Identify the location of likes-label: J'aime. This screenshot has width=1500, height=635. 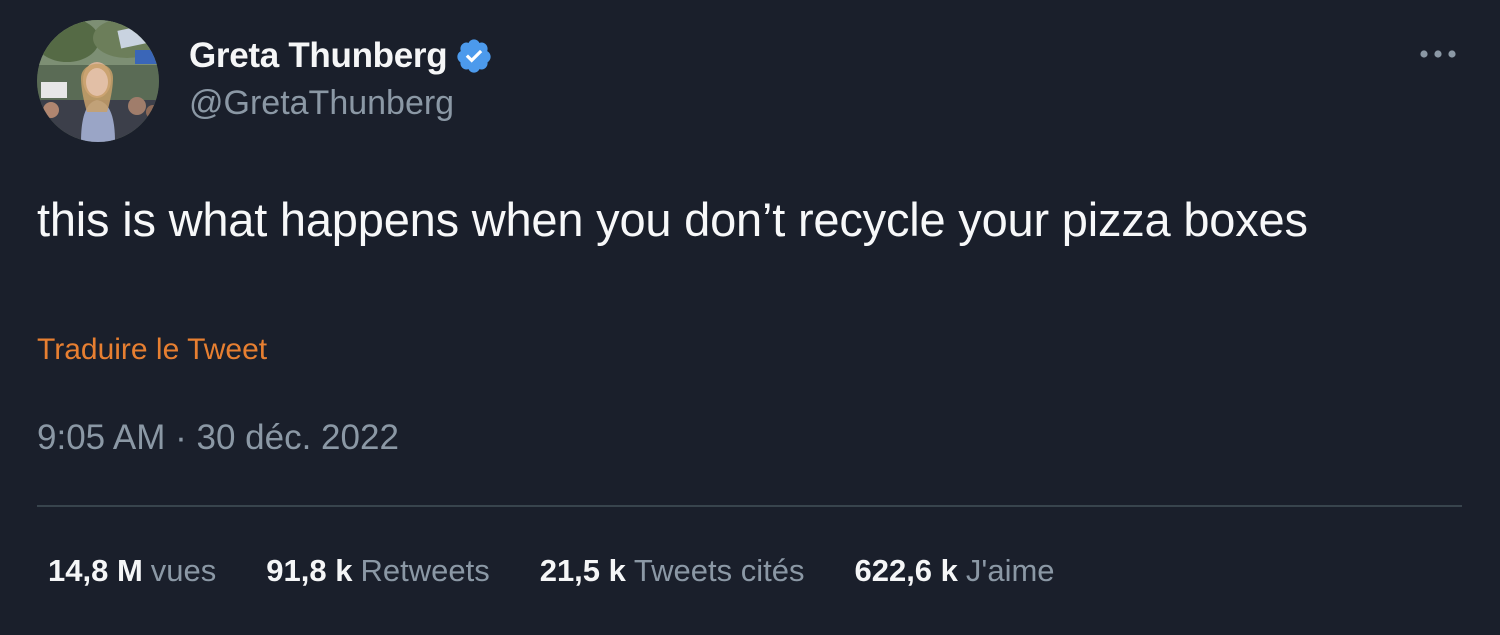
(1010, 570).